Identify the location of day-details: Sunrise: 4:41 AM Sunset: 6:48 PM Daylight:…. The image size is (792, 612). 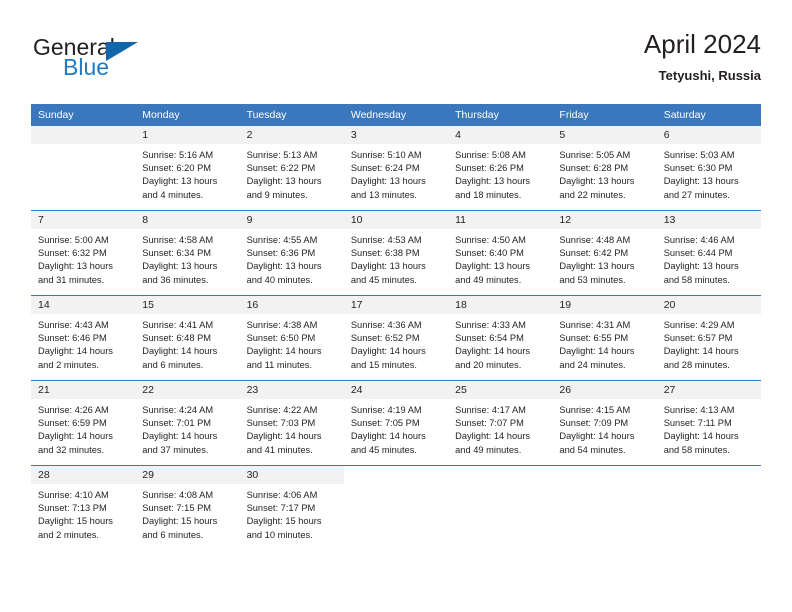
(187, 343).